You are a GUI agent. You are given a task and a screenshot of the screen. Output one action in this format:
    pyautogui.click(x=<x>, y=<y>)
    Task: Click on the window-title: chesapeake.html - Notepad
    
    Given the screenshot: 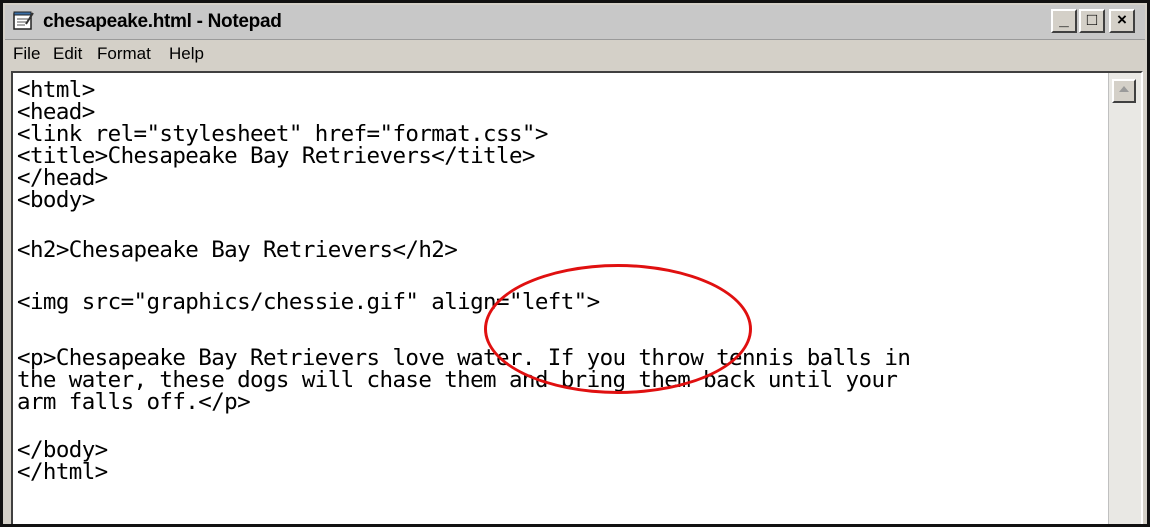 What is the action you would take?
    pyautogui.click(x=162, y=21)
    